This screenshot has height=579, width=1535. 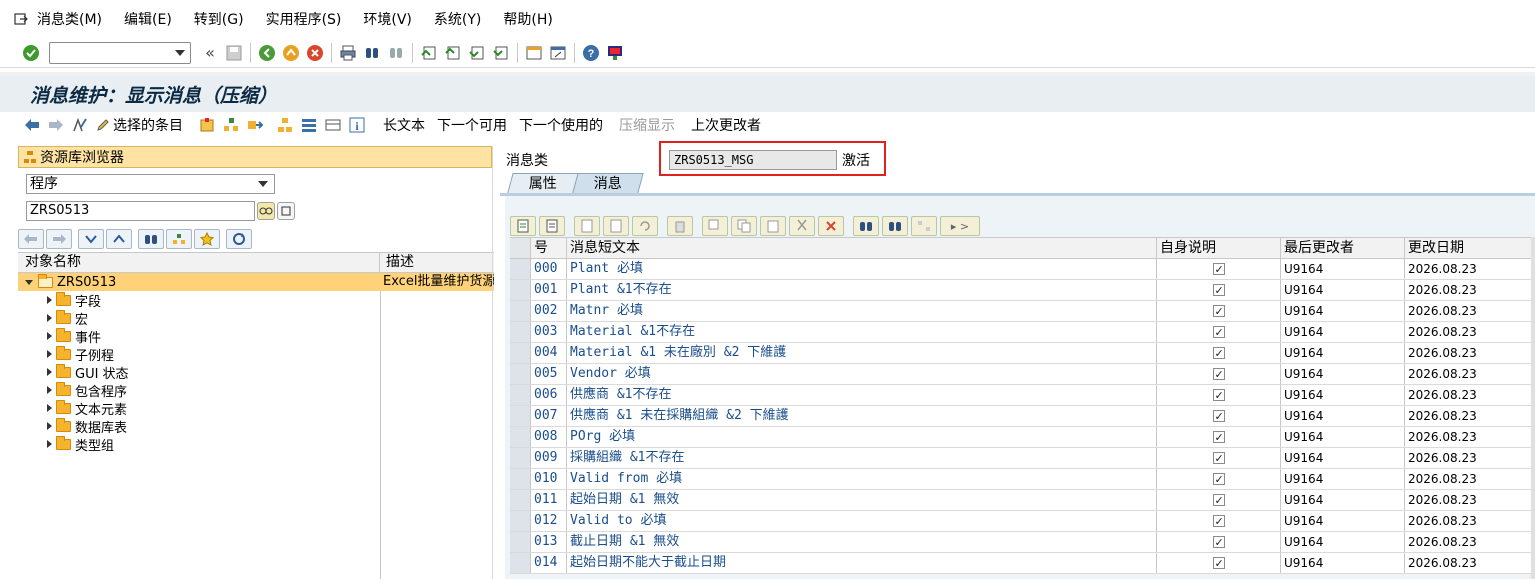 What do you see at coordinates (234, 53) in the screenshot?
I see `save-icon` at bounding box center [234, 53].